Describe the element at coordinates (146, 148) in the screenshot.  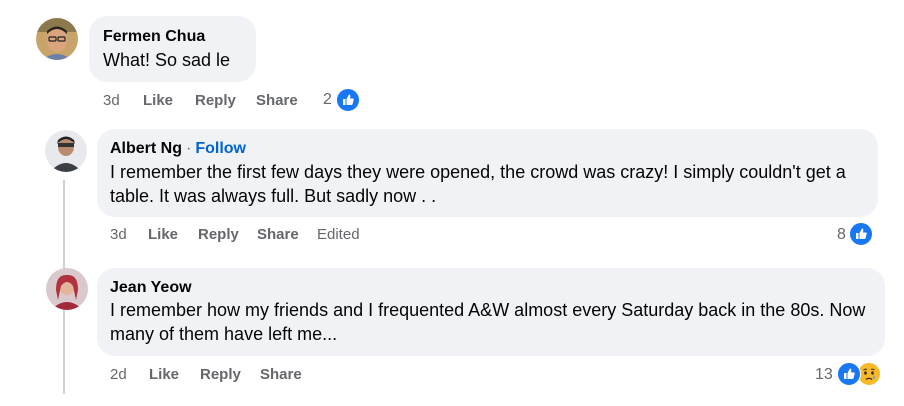
I see `comment-author: Albert Ng` at that location.